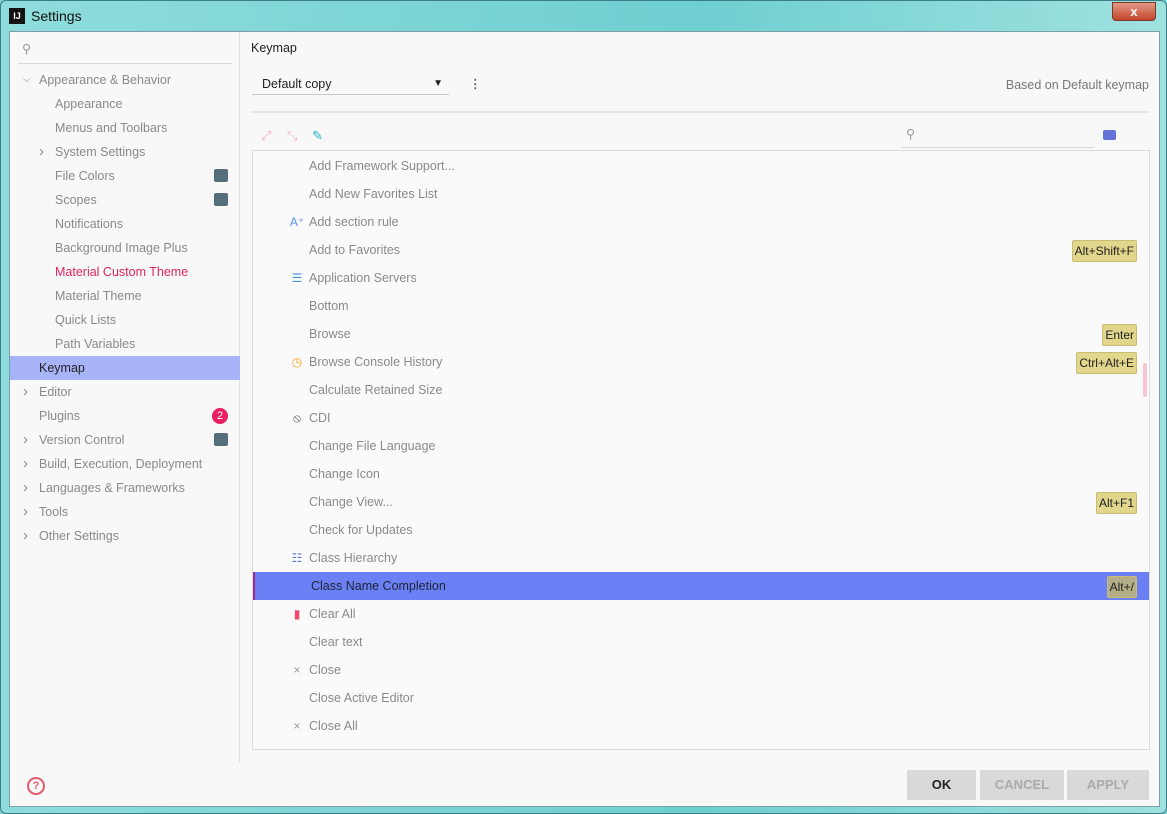  Describe the element at coordinates (105, 80) in the screenshot. I see `sidebar-item-label: Appearance & Behavior` at that location.